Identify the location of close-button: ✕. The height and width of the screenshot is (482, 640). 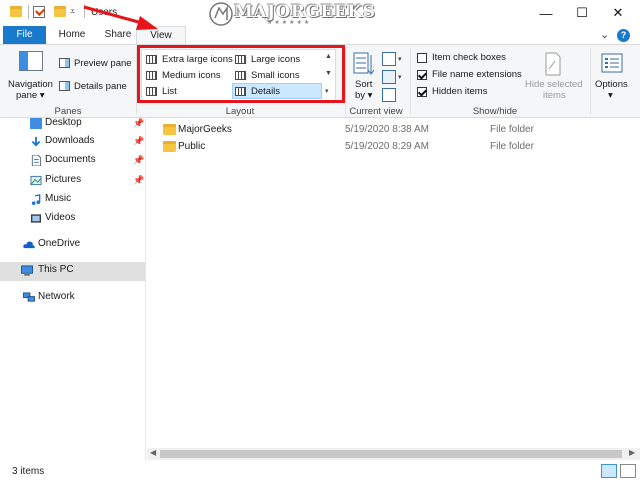
(618, 13).